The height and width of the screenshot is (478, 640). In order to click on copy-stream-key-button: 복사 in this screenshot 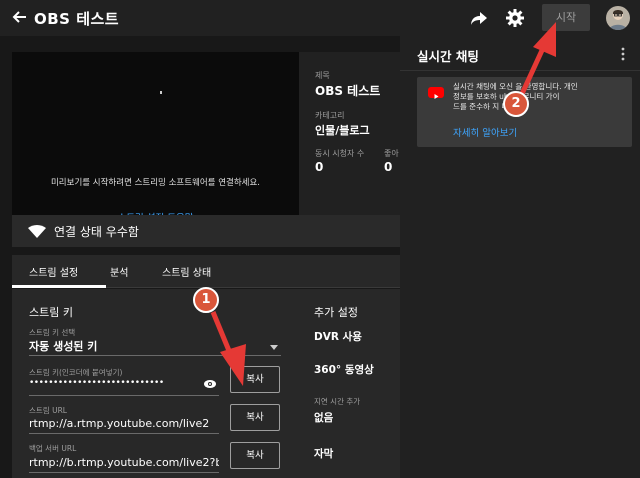, I will do `click(255, 379)`.